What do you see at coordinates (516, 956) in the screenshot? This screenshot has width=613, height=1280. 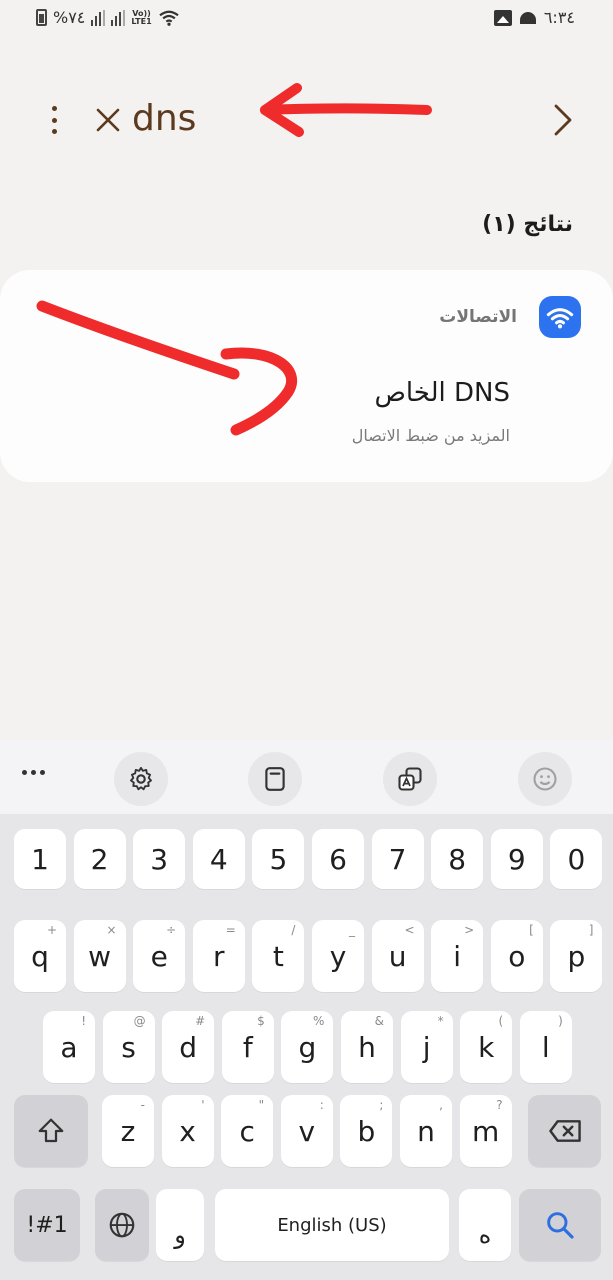 I see `key-o: o[` at bounding box center [516, 956].